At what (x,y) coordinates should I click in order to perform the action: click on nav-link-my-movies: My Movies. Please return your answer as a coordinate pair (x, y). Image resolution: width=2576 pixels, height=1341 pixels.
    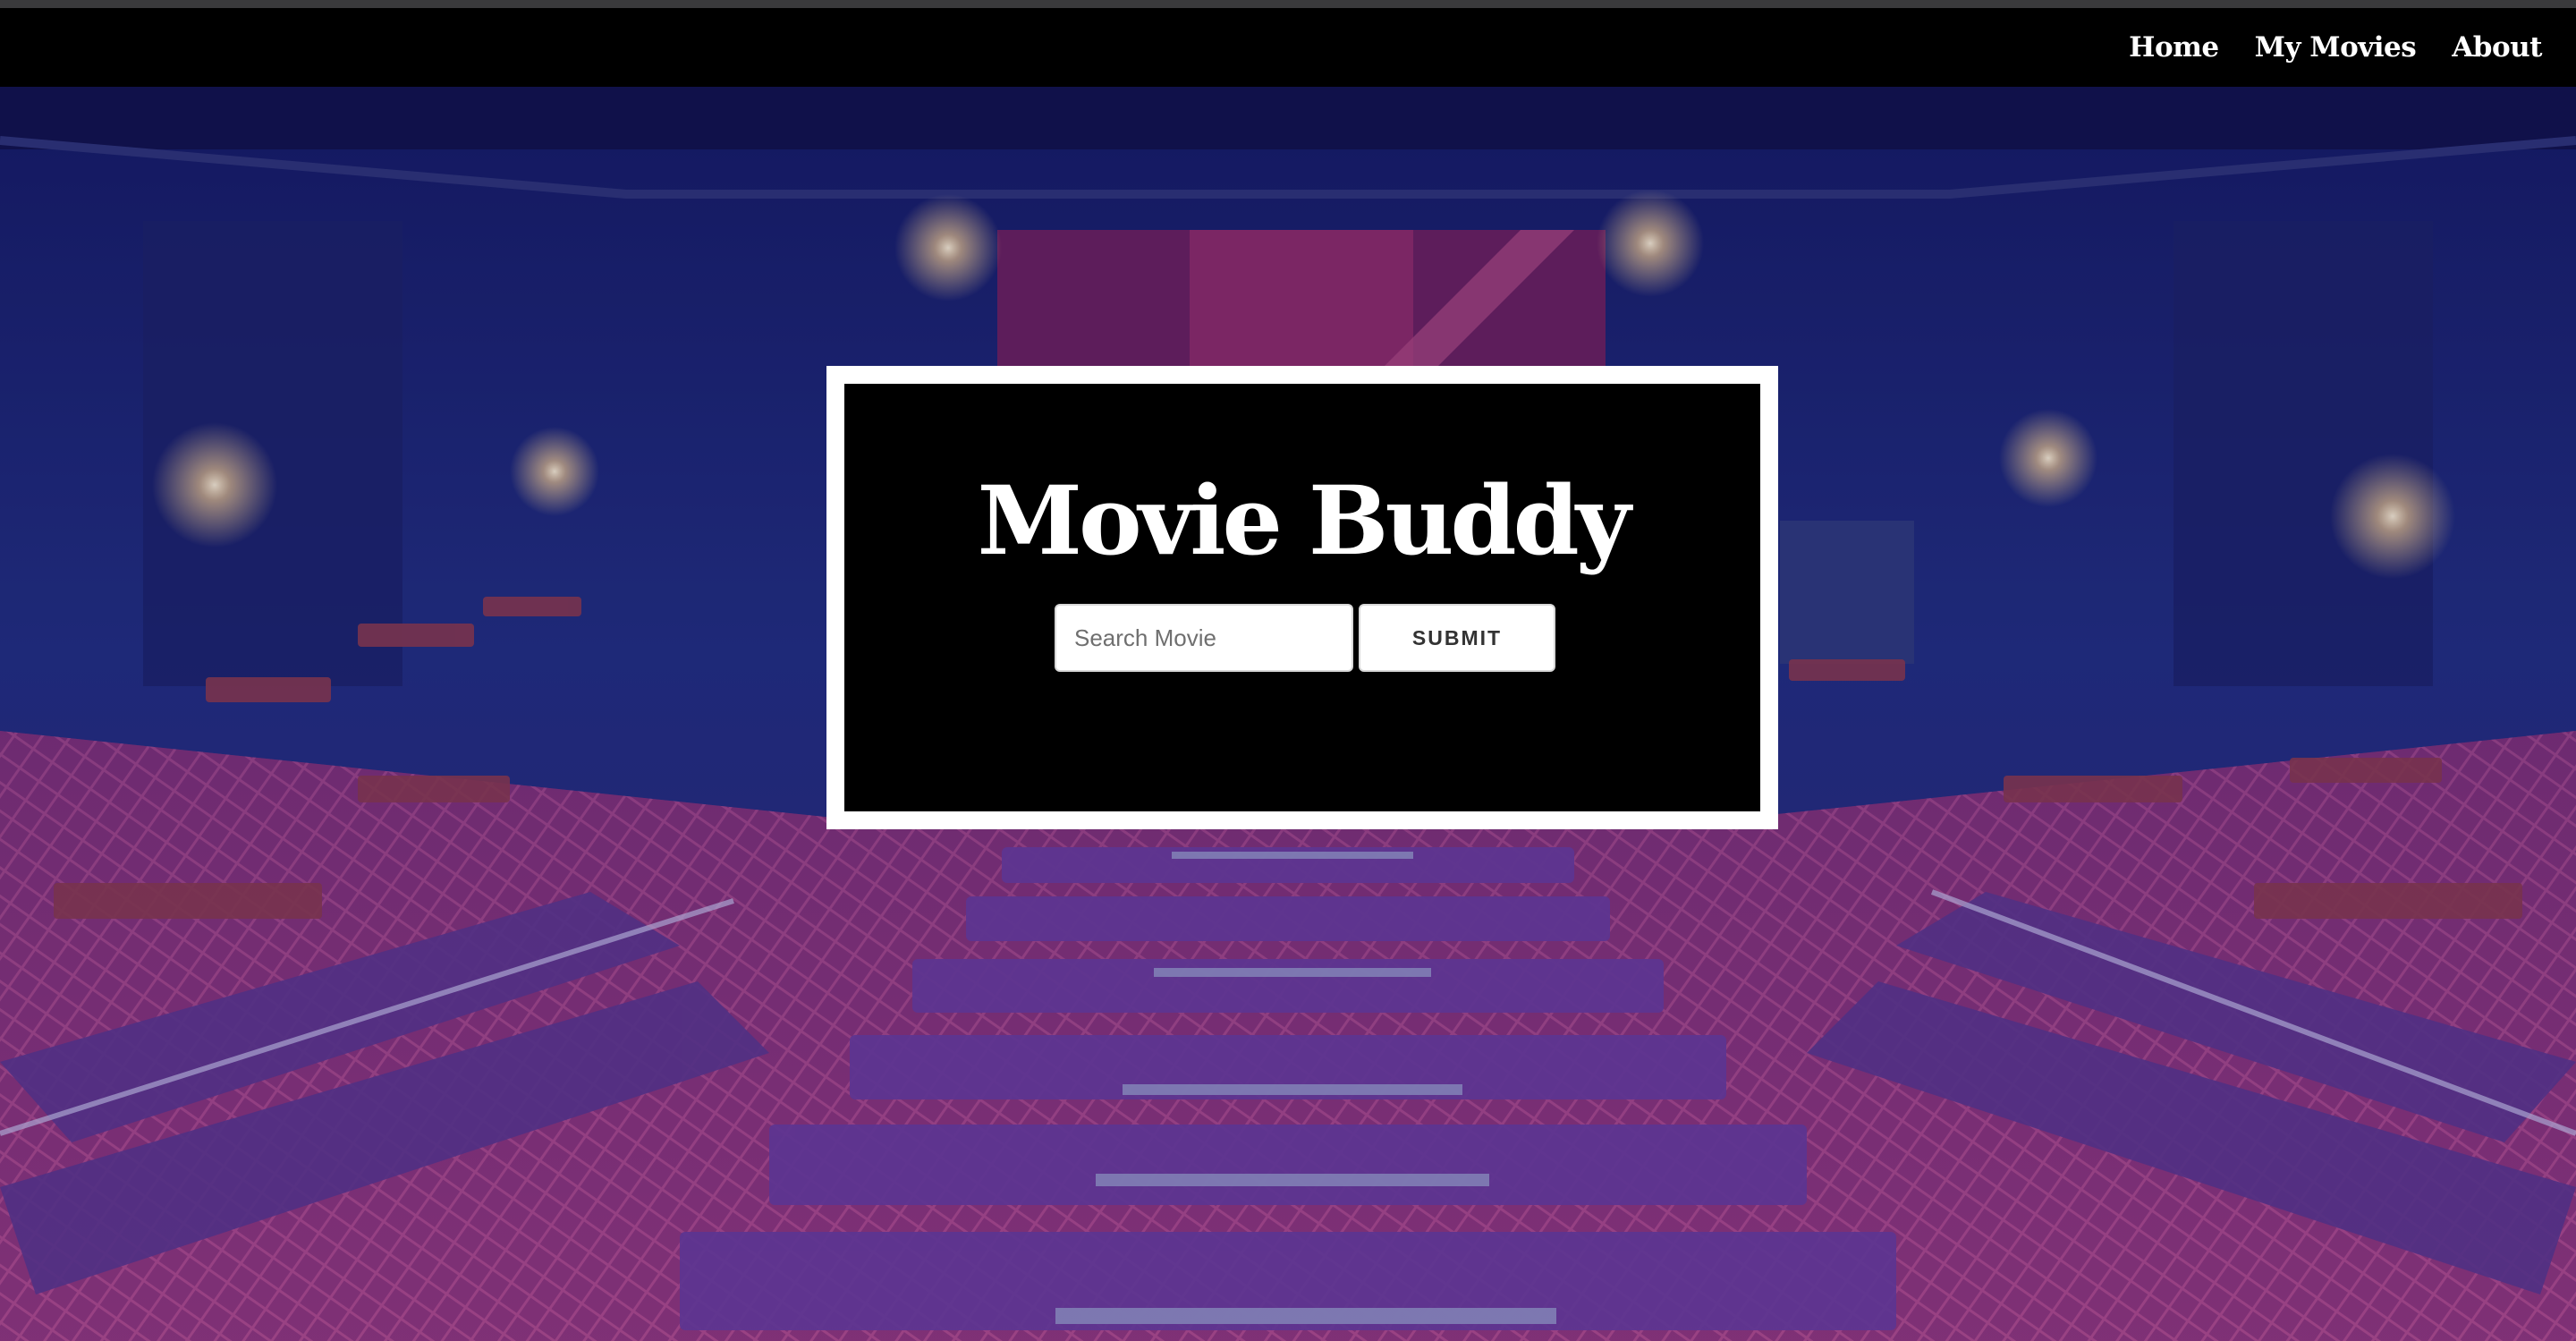
    Looking at the image, I should click on (2336, 47).